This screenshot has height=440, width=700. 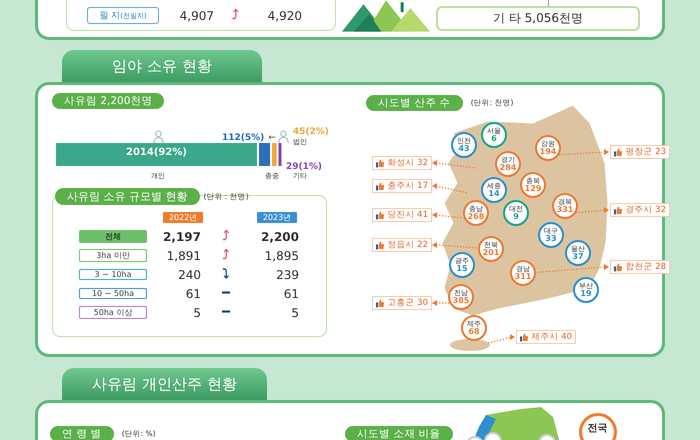 I want to click on callout-text: 당진시 41, so click(x=407, y=215).